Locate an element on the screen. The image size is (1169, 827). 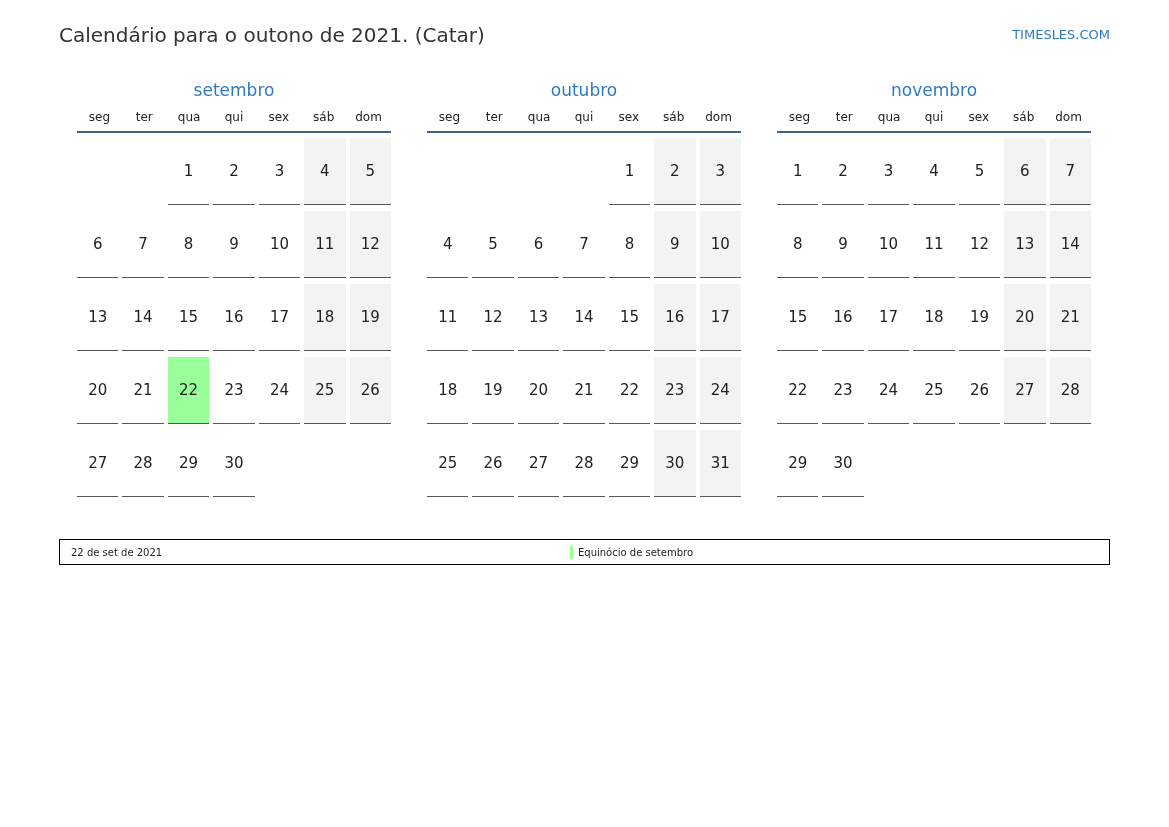
day-cell: 23 is located at coordinates (675, 390).